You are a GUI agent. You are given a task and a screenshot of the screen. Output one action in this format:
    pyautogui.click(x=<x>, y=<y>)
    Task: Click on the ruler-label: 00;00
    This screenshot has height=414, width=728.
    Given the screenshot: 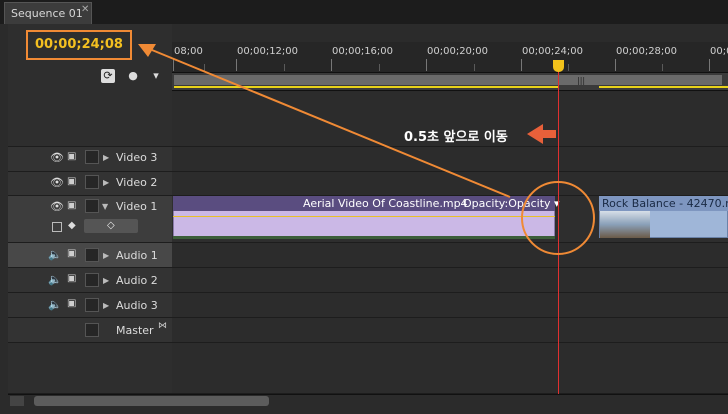 What is the action you would take?
    pyautogui.click(x=719, y=51)
    